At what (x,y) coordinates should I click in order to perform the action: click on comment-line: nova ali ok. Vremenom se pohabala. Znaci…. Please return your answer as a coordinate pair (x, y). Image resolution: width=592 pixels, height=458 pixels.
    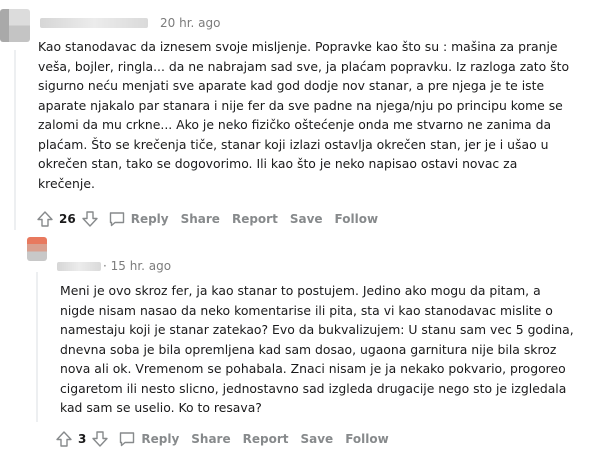
    Looking at the image, I should click on (313, 368).